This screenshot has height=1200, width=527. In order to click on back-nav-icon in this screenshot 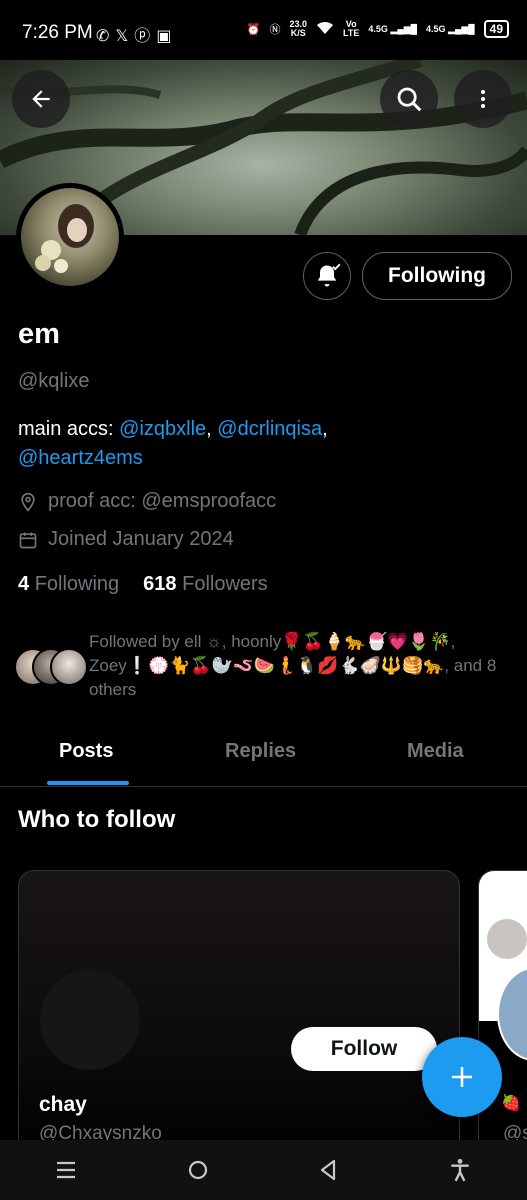, I will do `click(328, 1170)`.